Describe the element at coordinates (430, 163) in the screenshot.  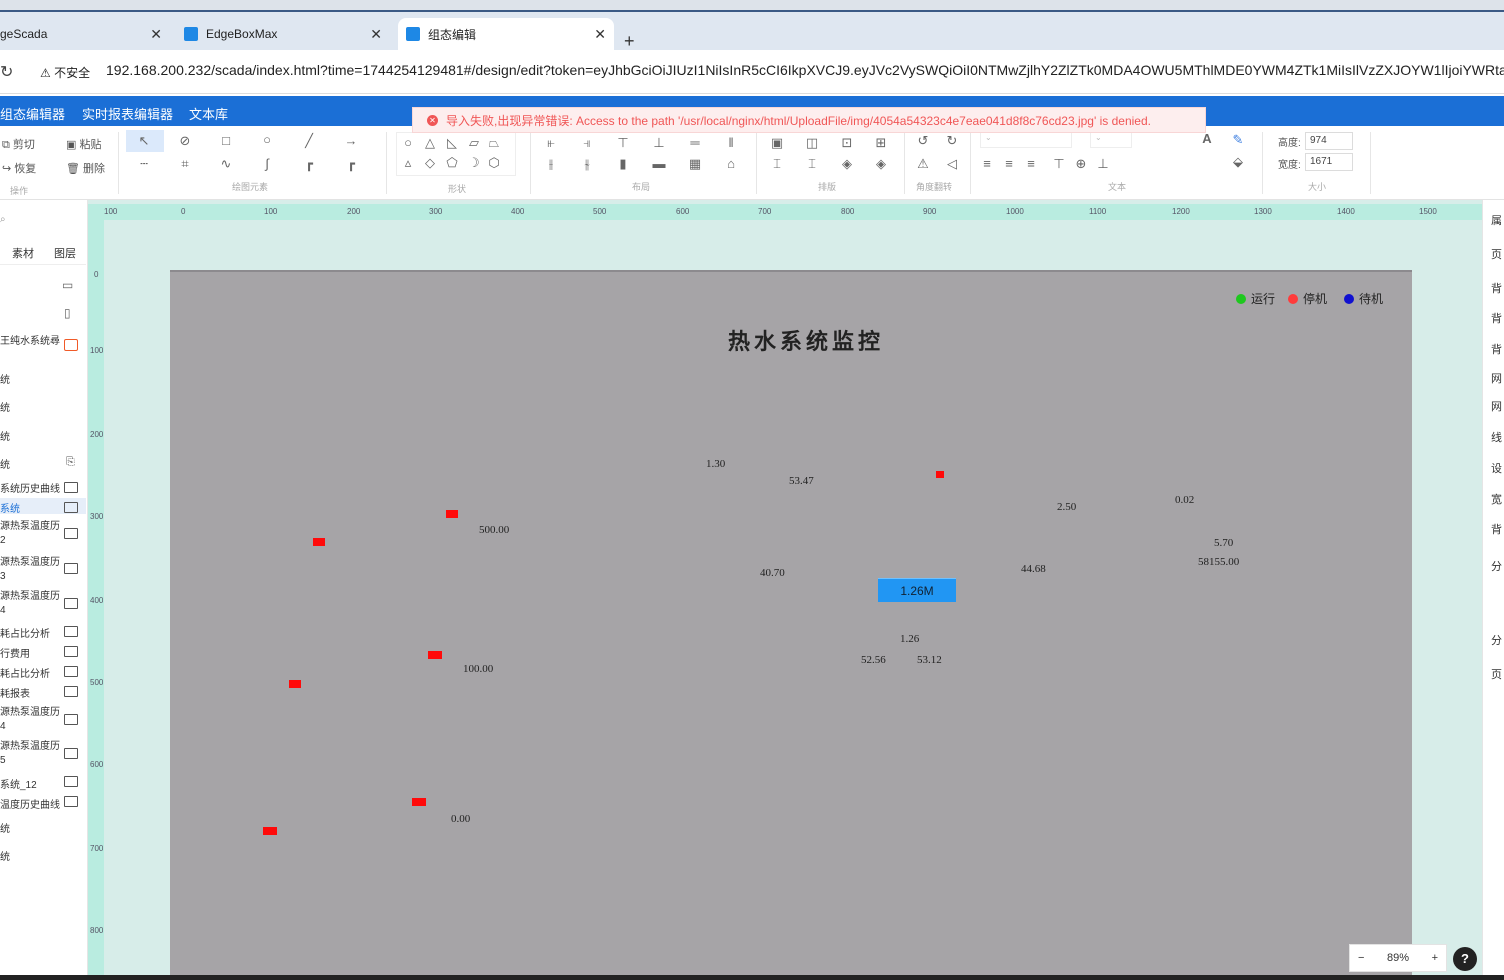
I see `diamond-icon: ◇` at that location.